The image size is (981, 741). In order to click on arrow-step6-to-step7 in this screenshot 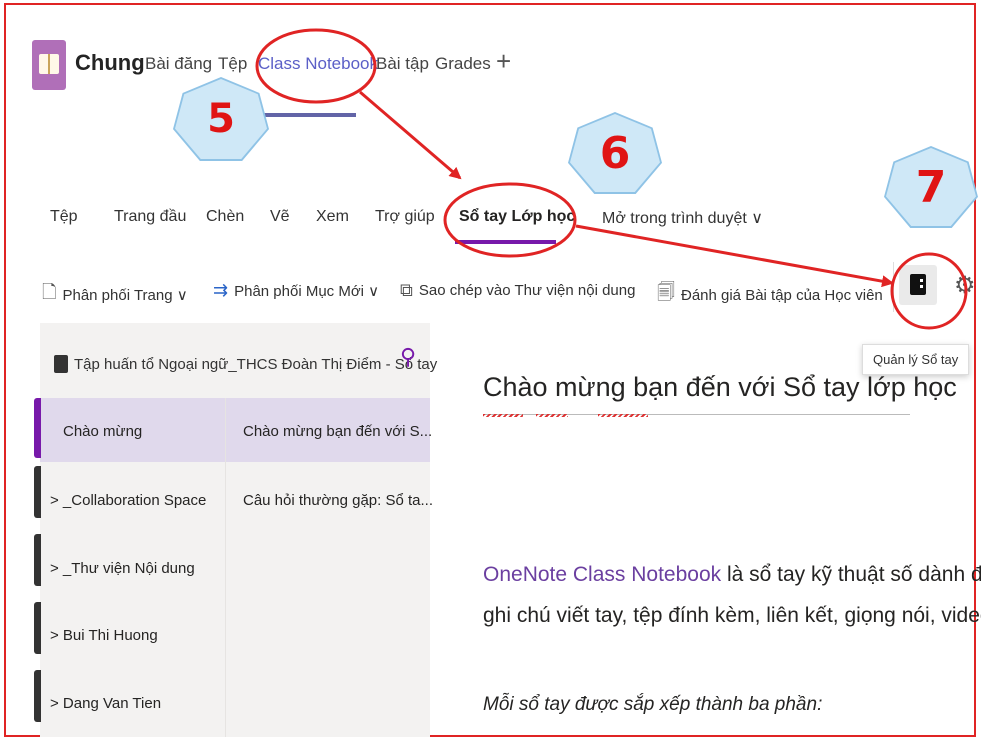, I will do `click(734, 256)`.